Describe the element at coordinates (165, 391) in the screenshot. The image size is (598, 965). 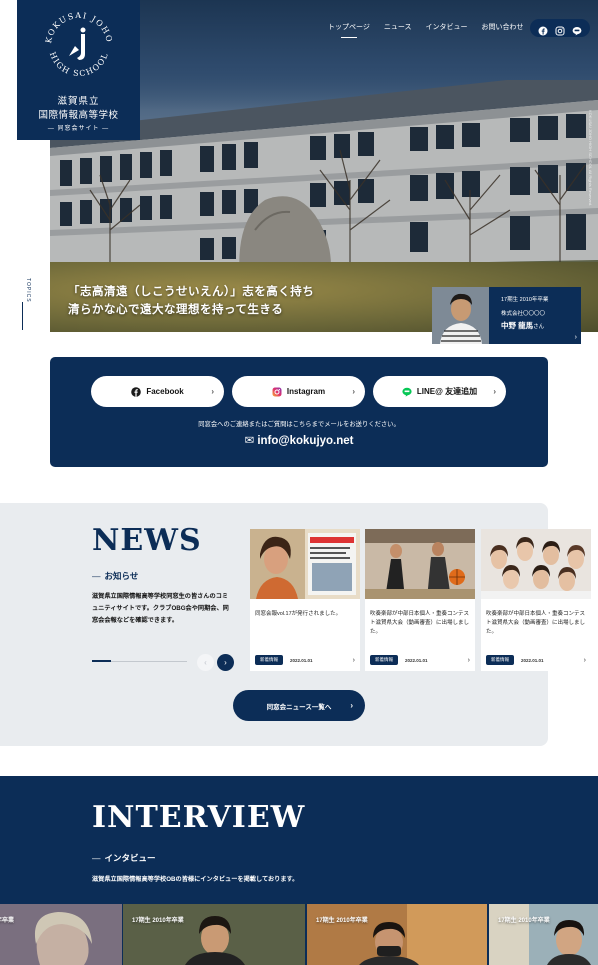
I see `facebook-label: Facebook` at that location.